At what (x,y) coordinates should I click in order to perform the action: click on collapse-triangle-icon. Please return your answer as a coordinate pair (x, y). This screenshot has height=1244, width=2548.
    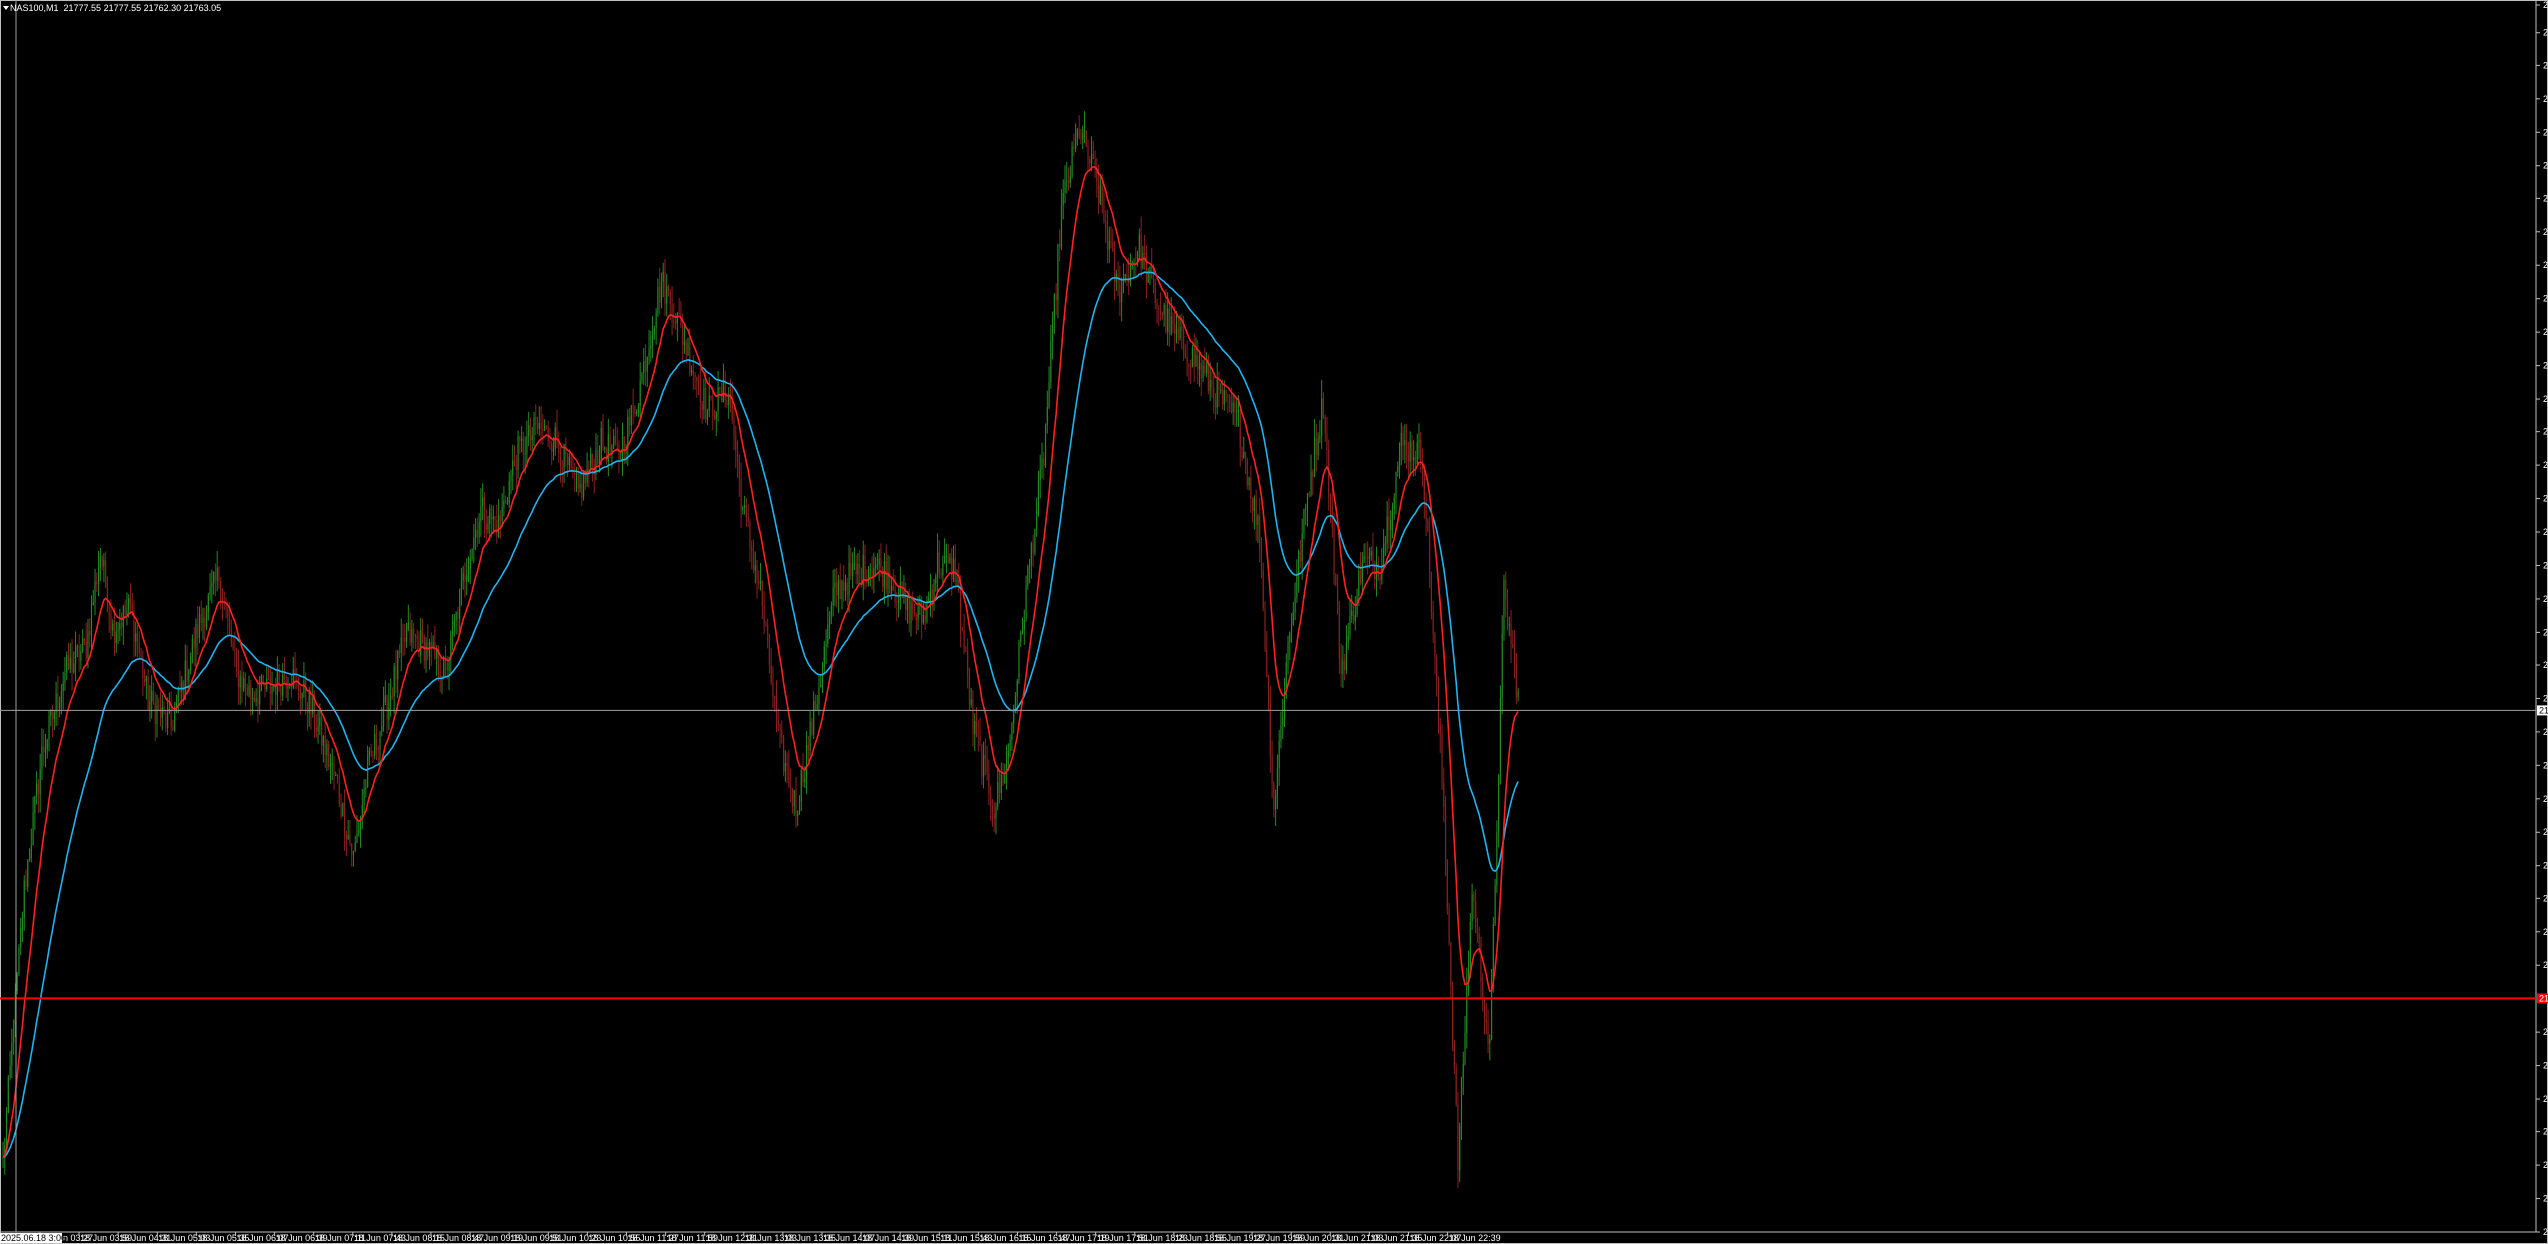
    Looking at the image, I should click on (6, 8).